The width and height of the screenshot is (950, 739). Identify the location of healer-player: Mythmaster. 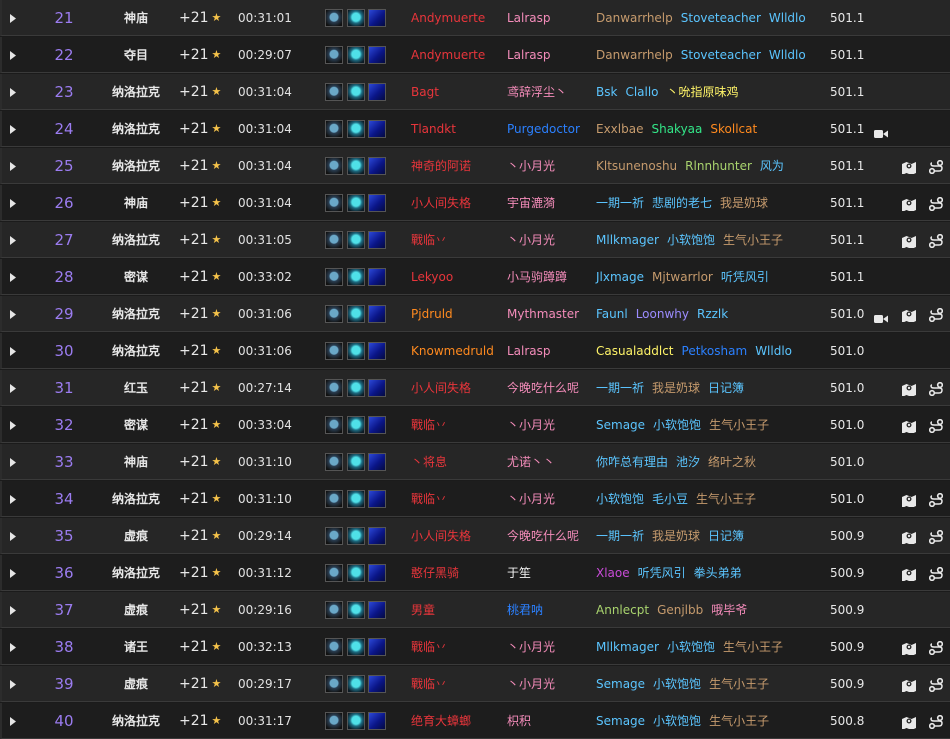
(550, 314).